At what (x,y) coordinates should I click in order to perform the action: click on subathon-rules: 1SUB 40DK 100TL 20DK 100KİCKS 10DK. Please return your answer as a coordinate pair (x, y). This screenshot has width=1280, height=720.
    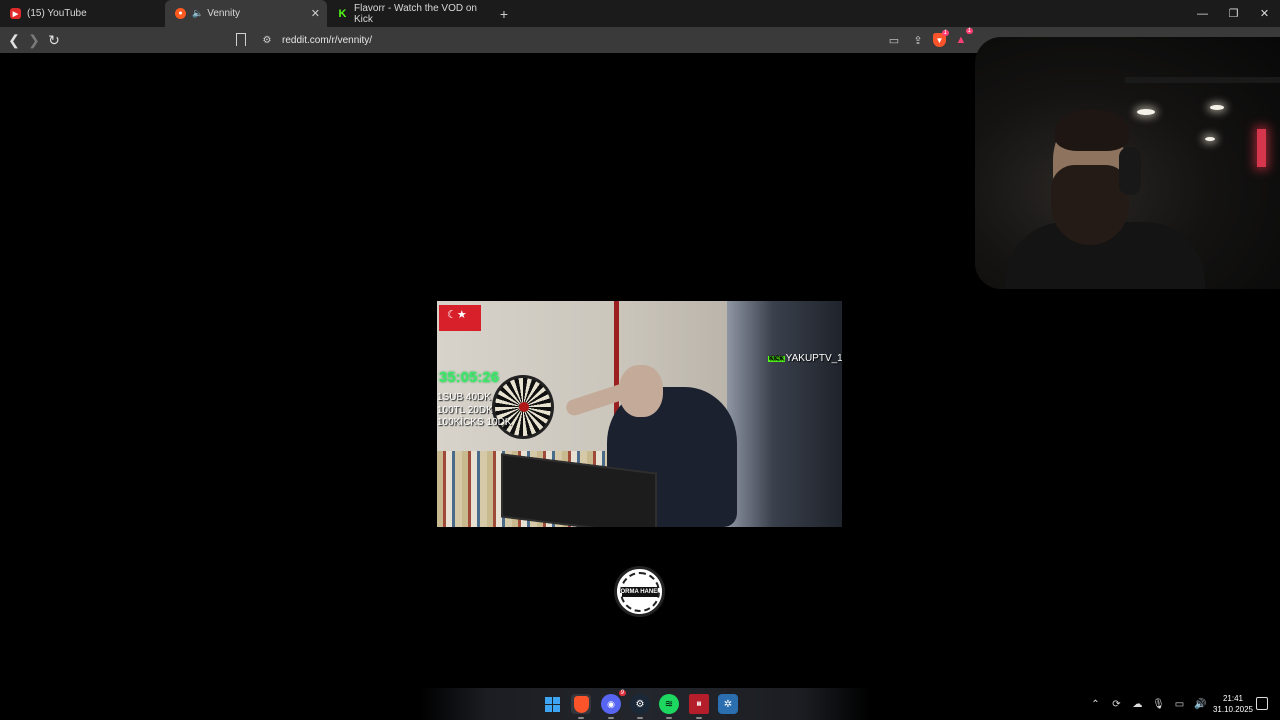
    Looking at the image, I should click on (474, 411).